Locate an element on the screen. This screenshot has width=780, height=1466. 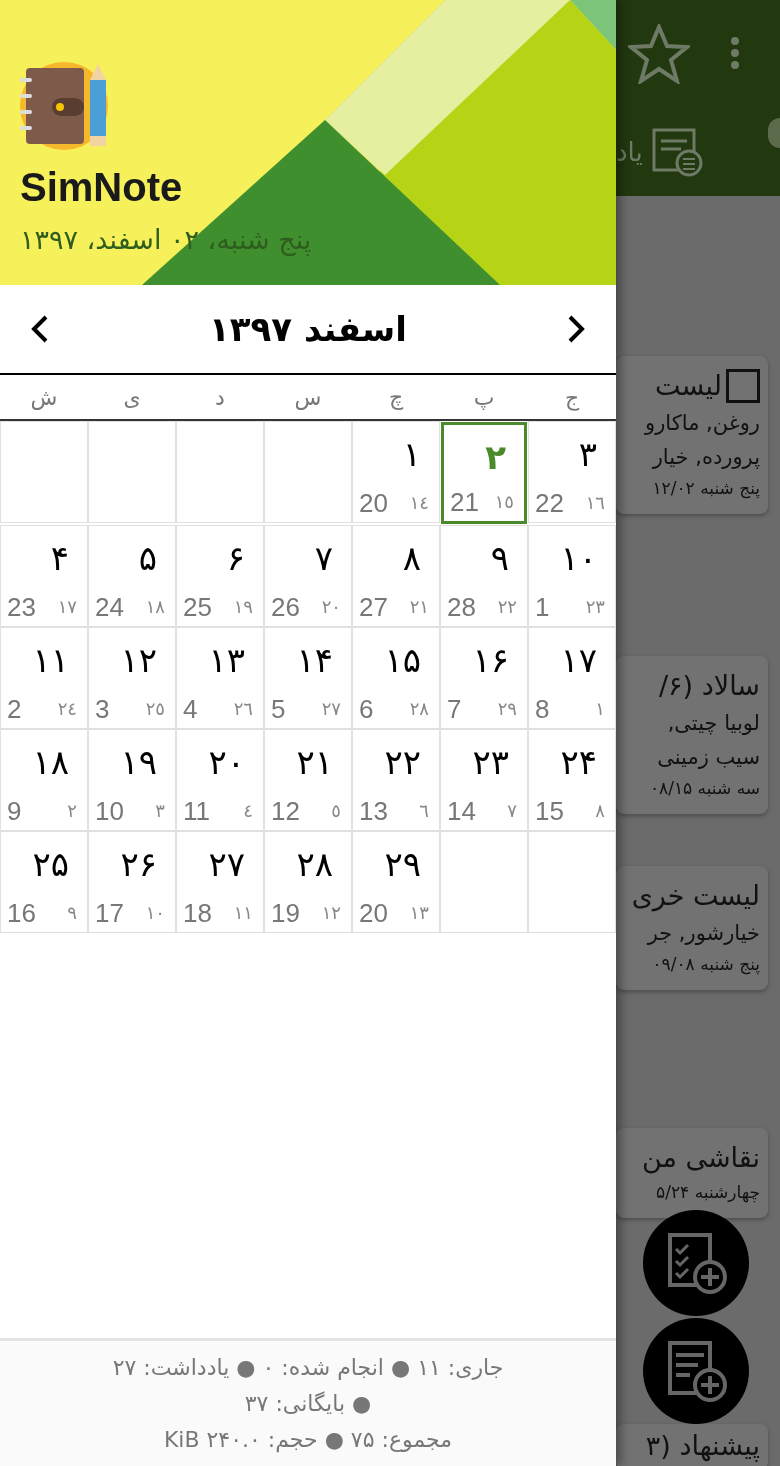
gregorian-day-number: 13 is located at coordinates (373, 811).